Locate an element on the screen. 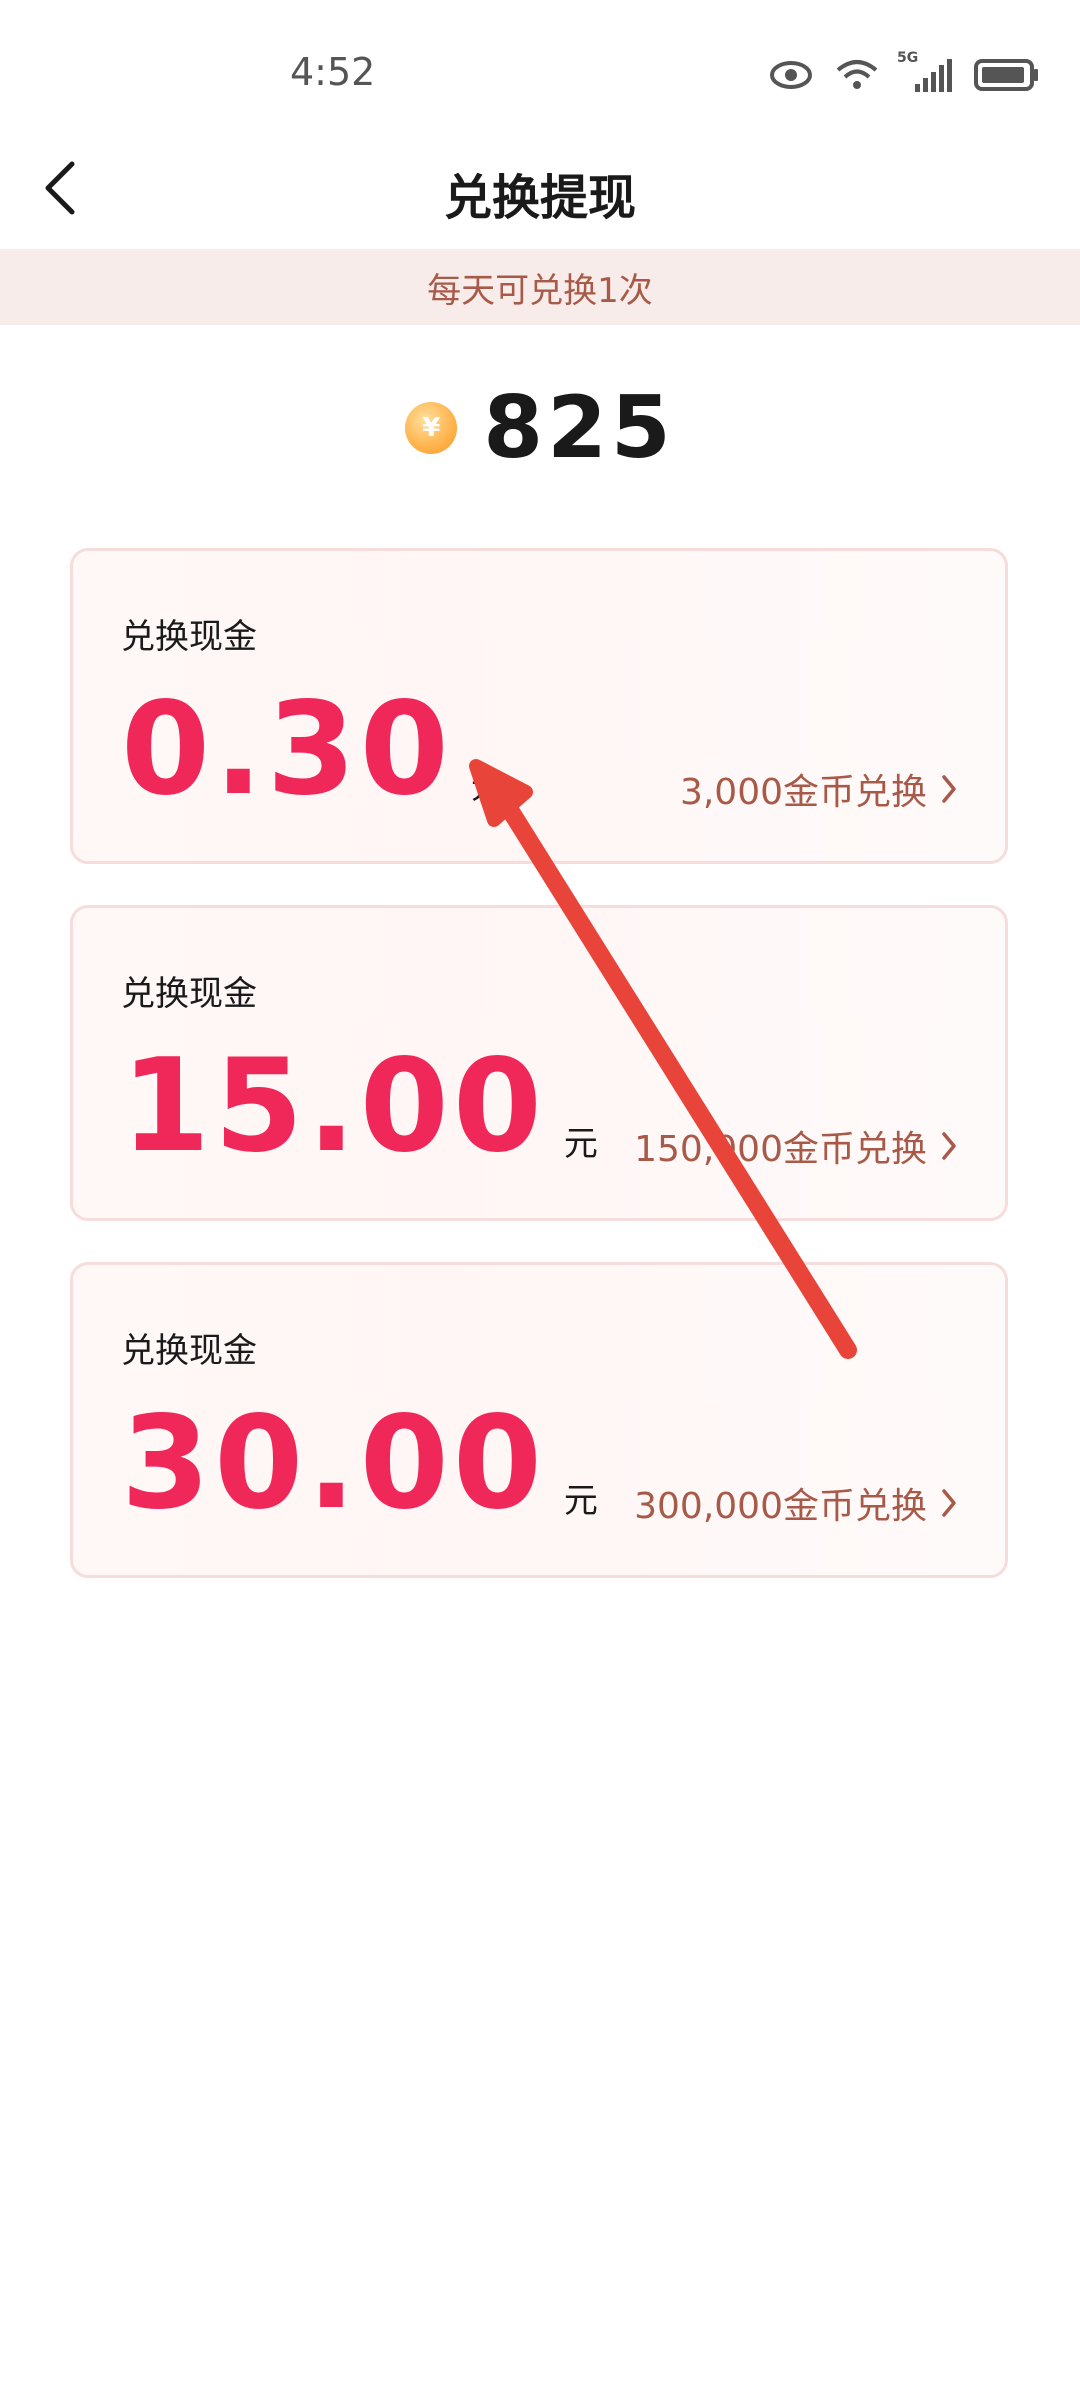 The image size is (1080, 2400). battery-icon is located at coordinates (1006, 75).